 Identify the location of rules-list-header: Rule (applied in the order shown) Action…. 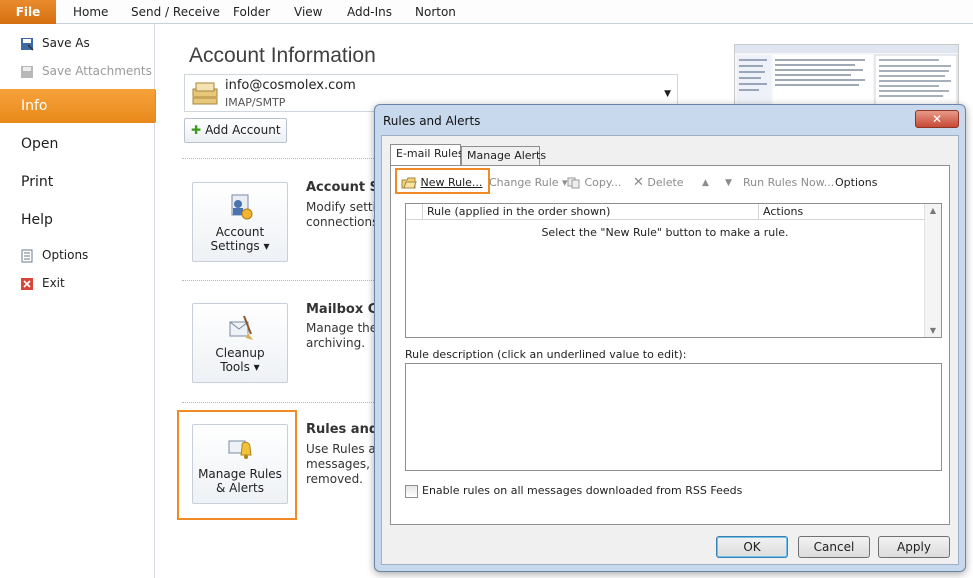
(665, 212).